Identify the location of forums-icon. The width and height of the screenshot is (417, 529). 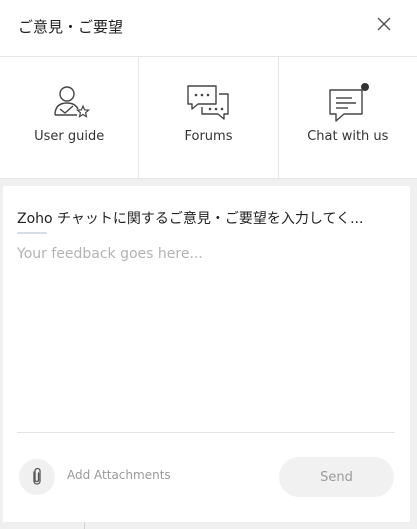
(208, 102).